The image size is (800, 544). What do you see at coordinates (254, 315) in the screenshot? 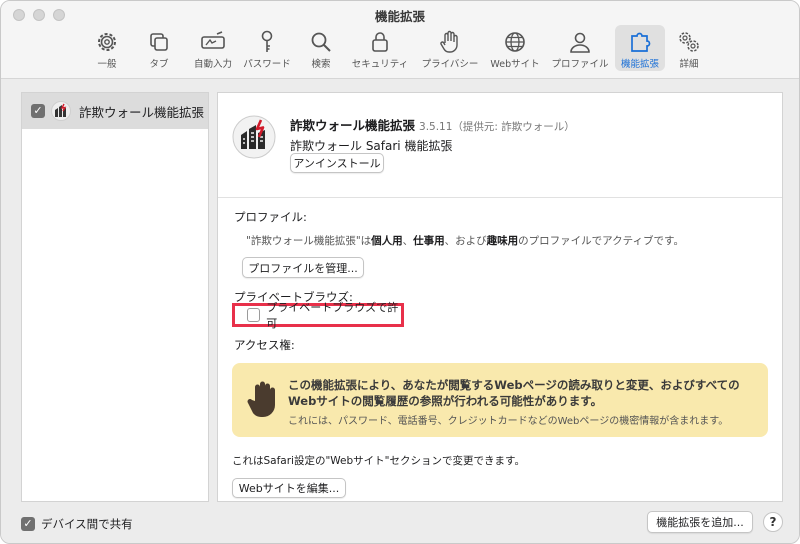
I see `private-browsing-checkbox` at bounding box center [254, 315].